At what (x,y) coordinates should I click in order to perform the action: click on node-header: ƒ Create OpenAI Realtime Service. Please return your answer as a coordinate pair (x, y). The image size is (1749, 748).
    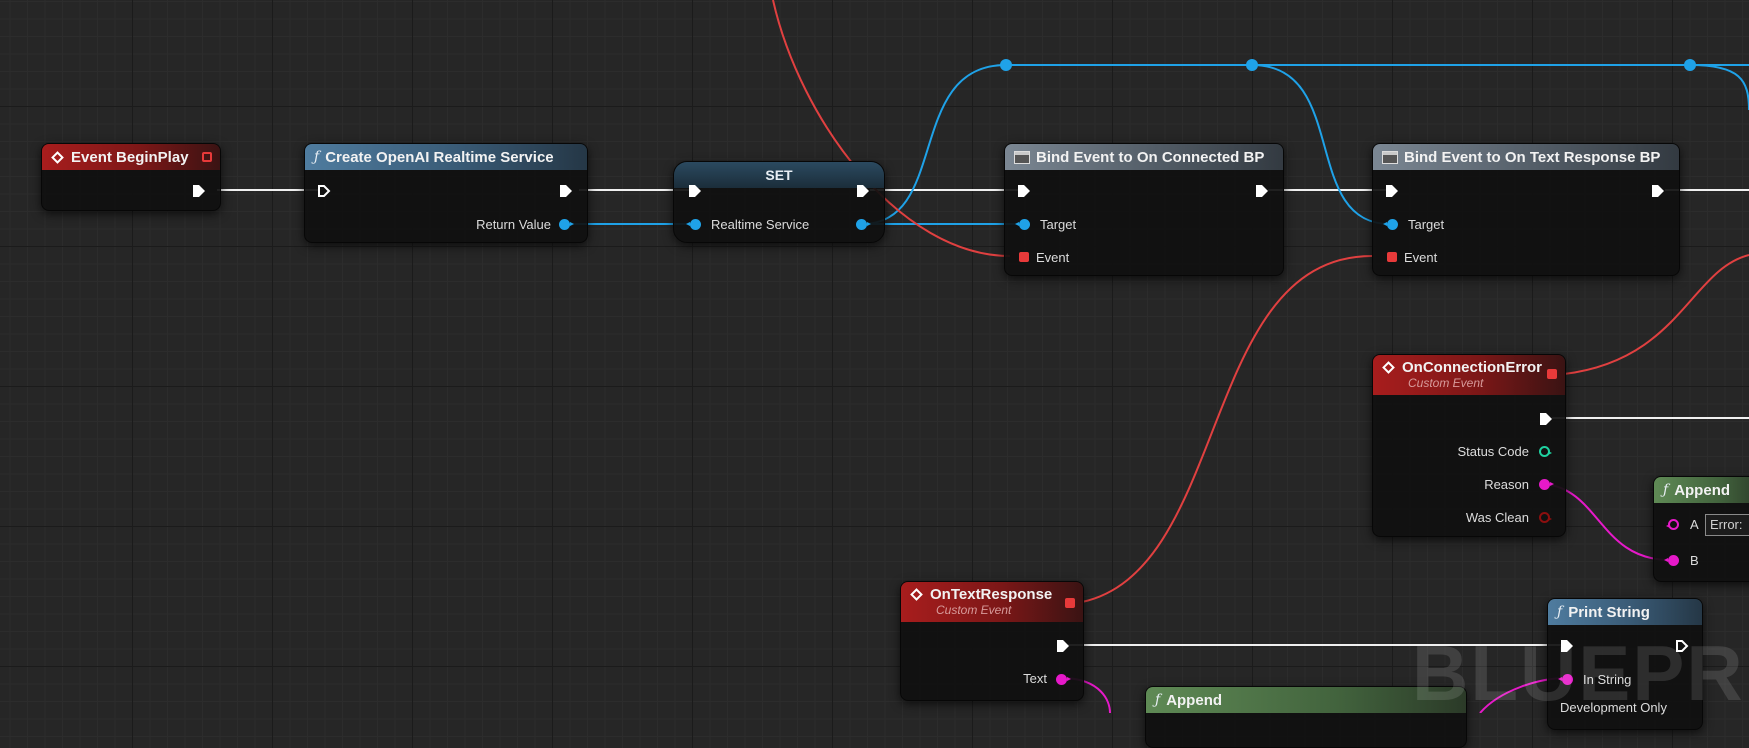
    Looking at the image, I should click on (446, 157).